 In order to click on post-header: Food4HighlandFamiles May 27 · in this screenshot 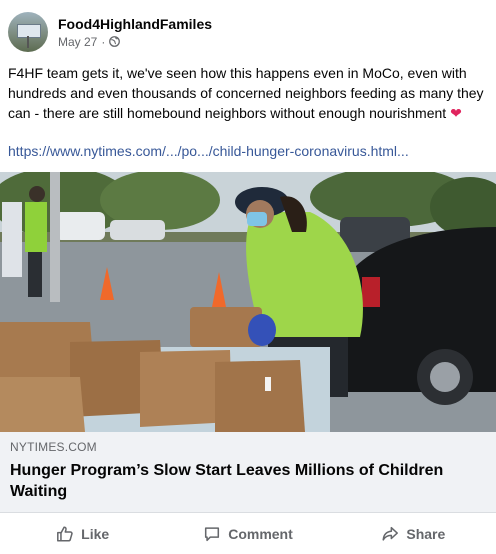, I will do `click(110, 32)`.